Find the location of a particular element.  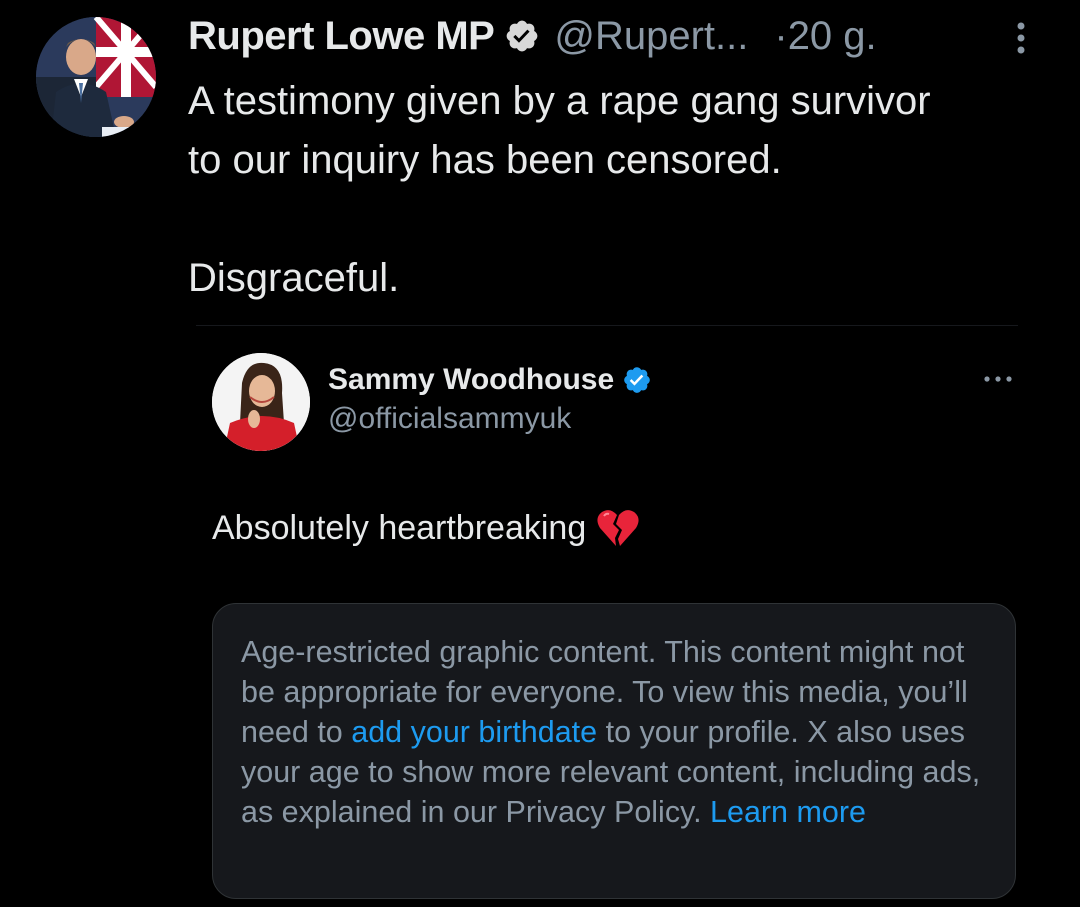

quote-text-body: Absolutely heartbreaking is located at coordinates (399, 527).